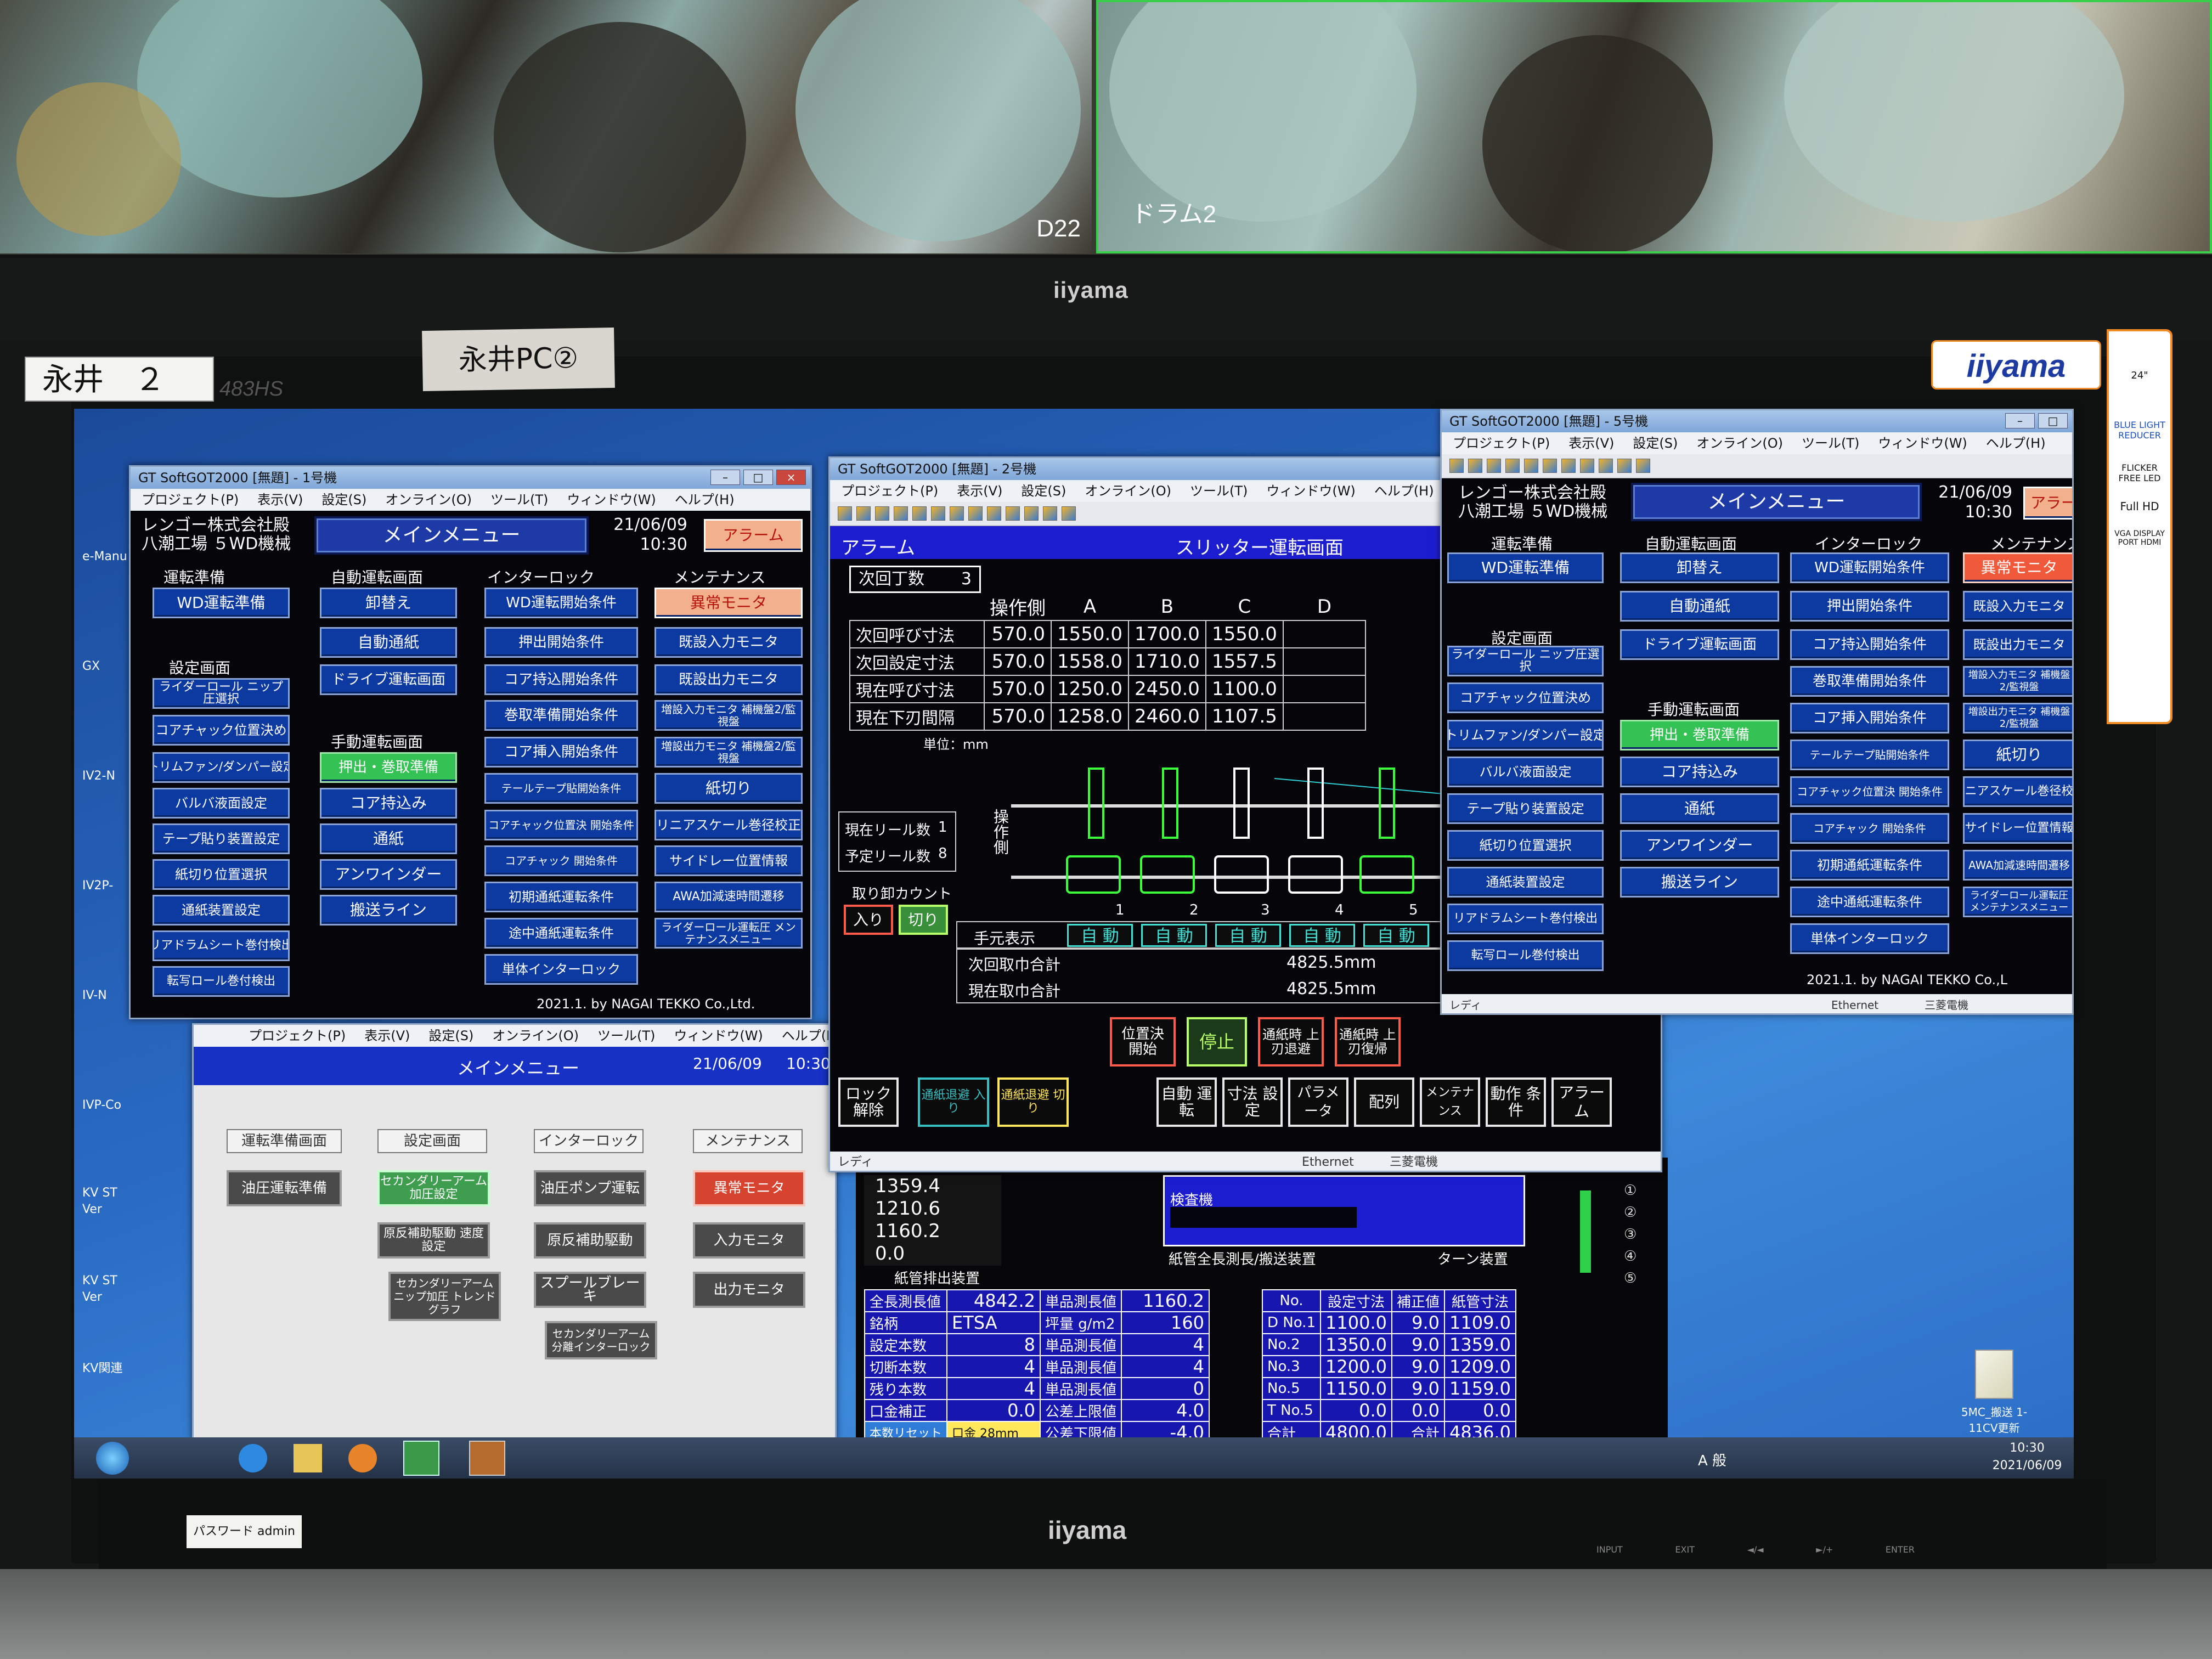 The height and width of the screenshot is (1659, 2212). I want to click on enter-button: ENTER, so click(1901, 1549).